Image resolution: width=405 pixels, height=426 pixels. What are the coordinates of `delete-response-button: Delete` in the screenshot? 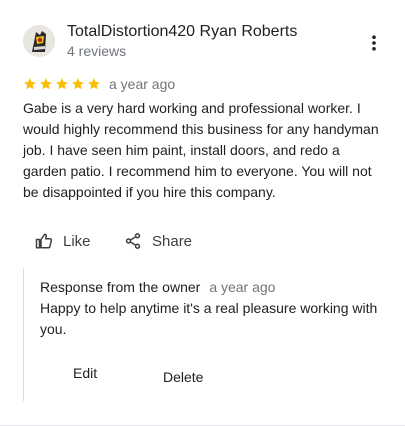 It's located at (183, 377).